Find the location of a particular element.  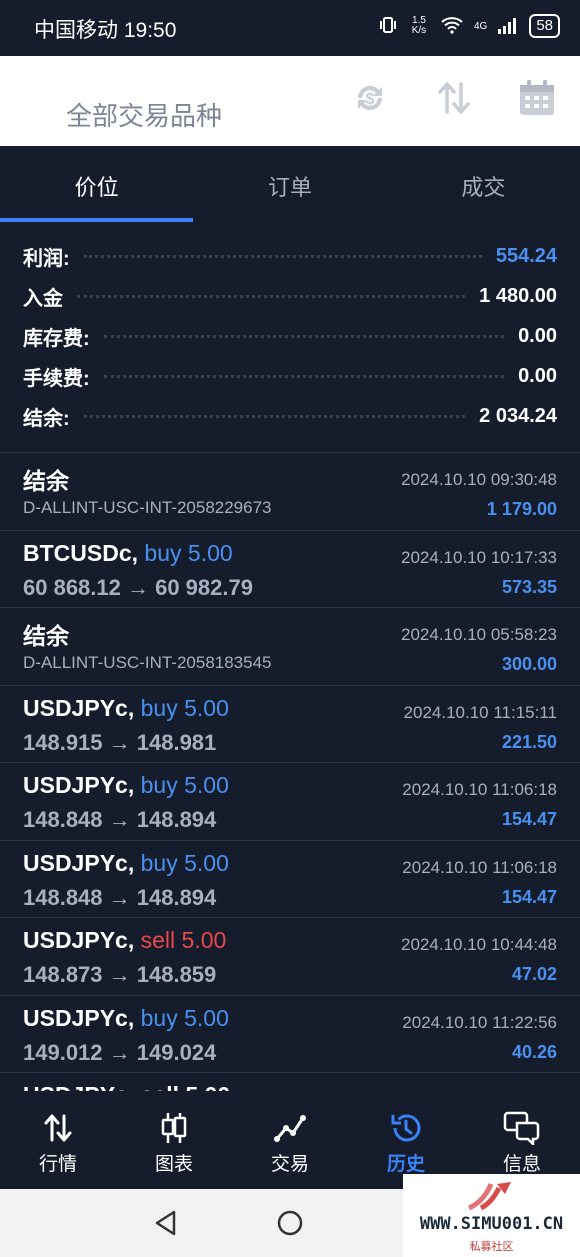

item-amount: 573.35 is located at coordinates (529, 586).